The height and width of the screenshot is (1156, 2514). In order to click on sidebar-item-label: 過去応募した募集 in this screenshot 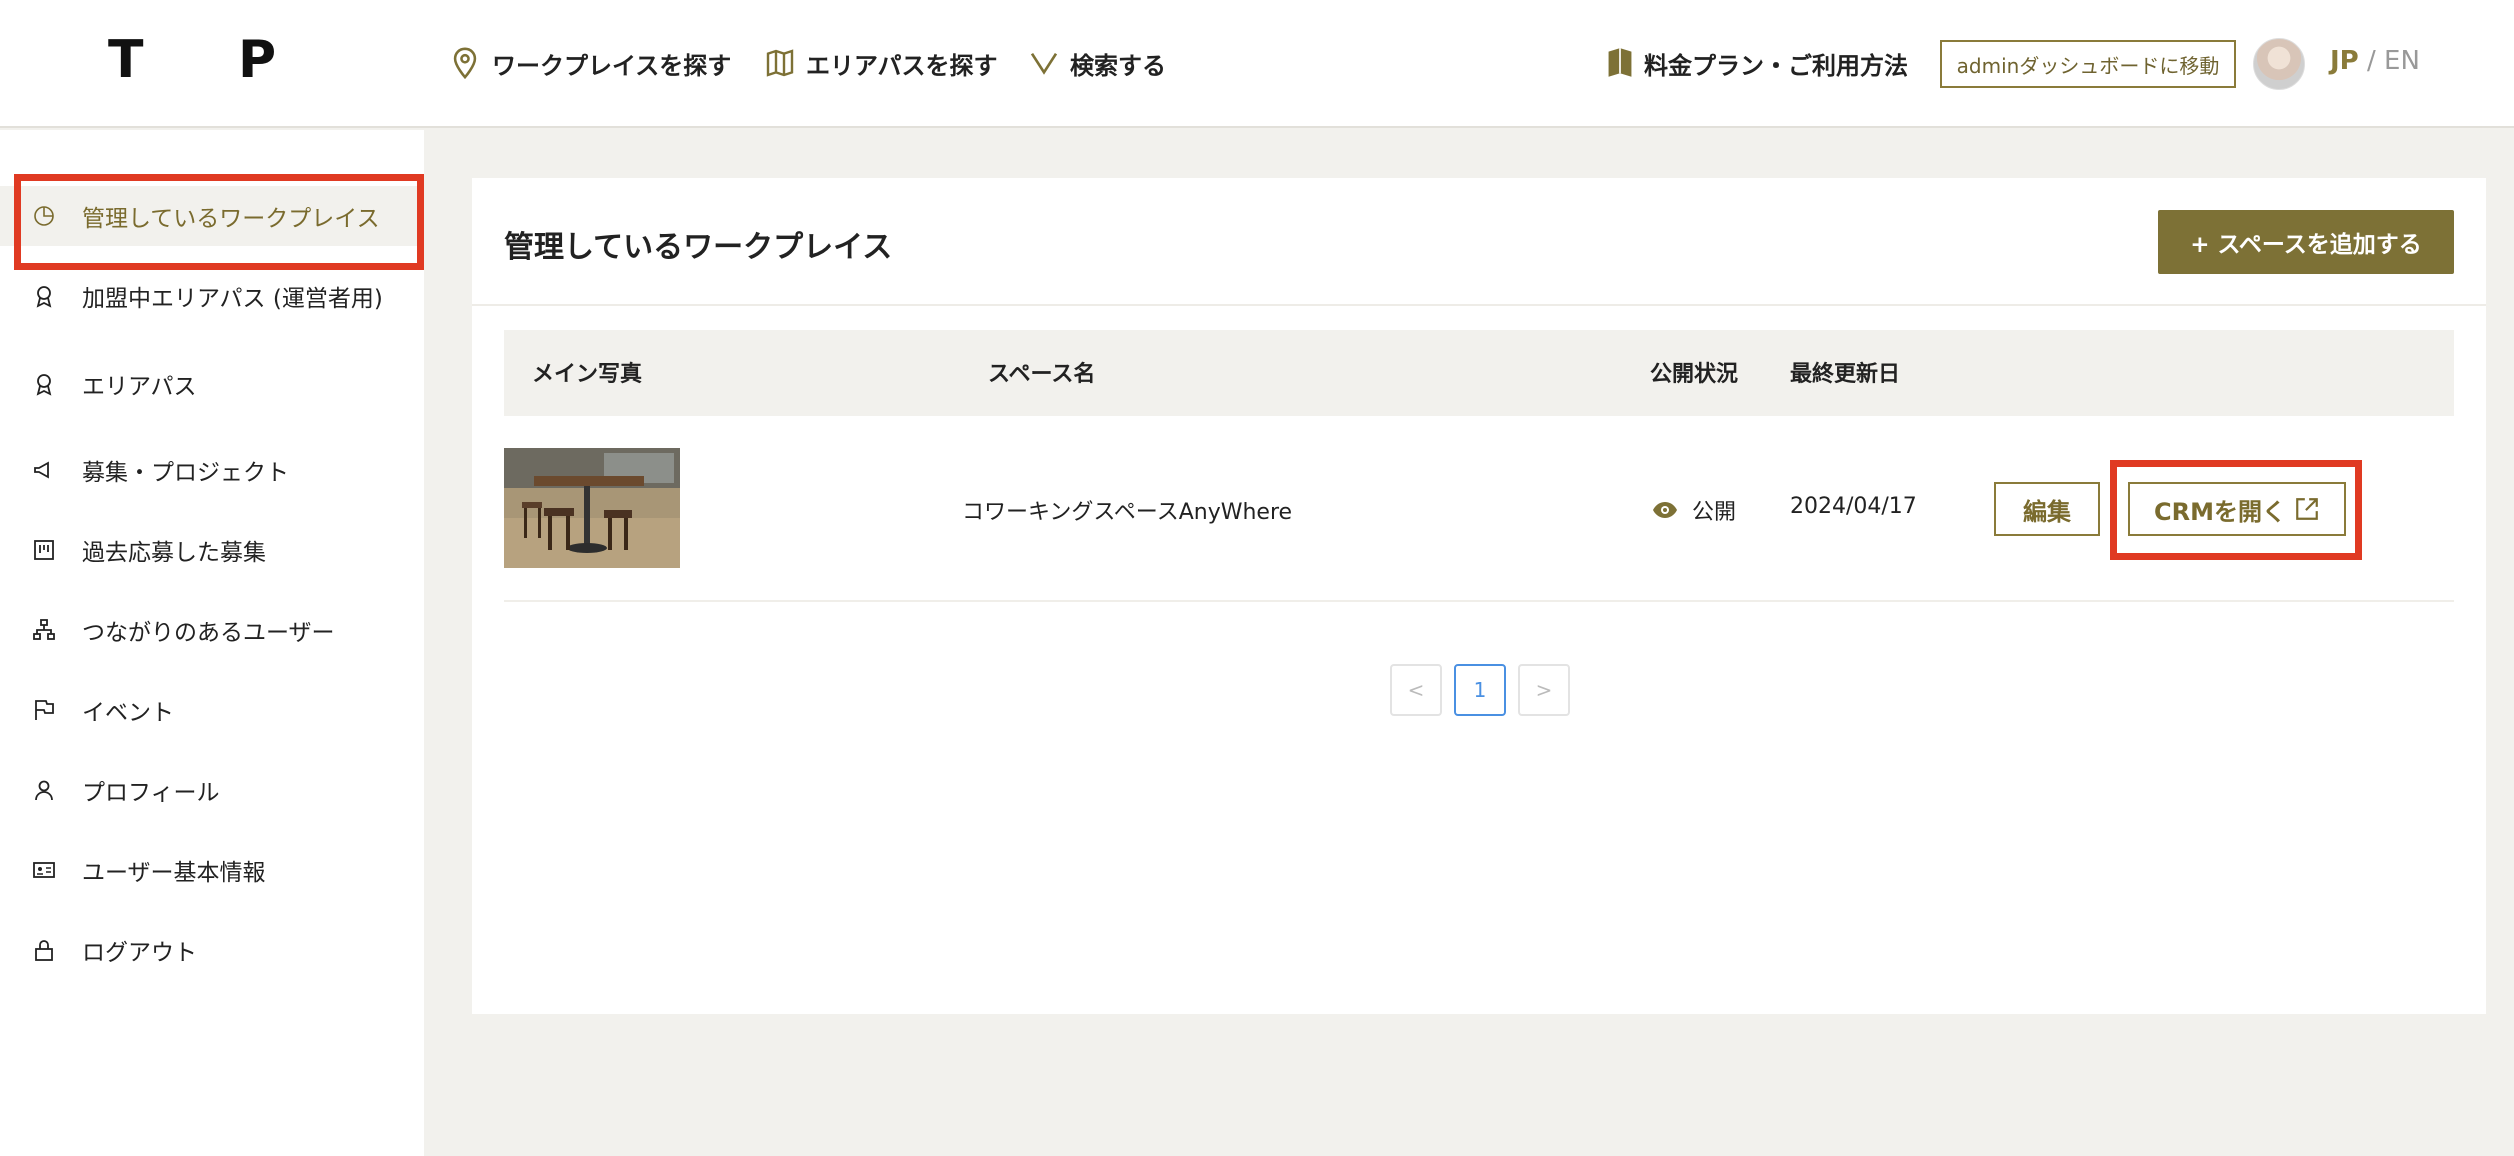, I will do `click(174, 553)`.